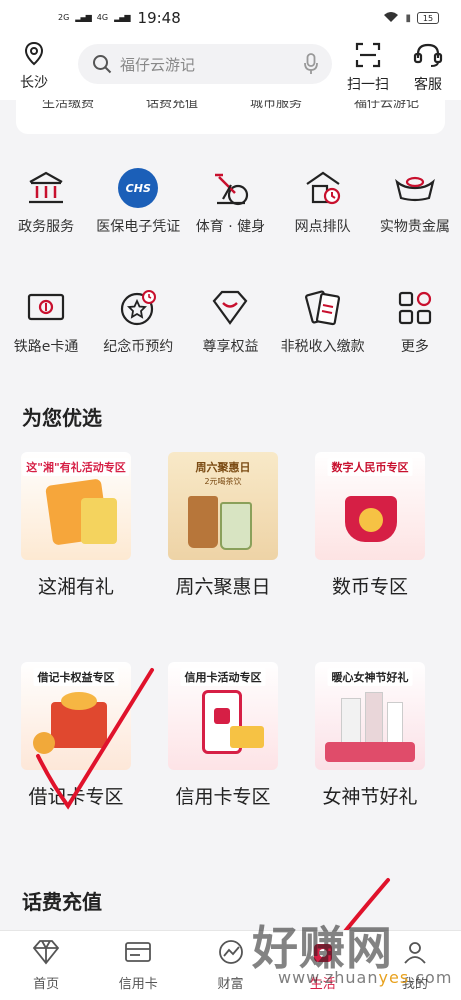 This screenshot has height=1000, width=461. What do you see at coordinates (172, 105) in the screenshot?
I see `shortcut-phone-topup: 话费充值` at bounding box center [172, 105].